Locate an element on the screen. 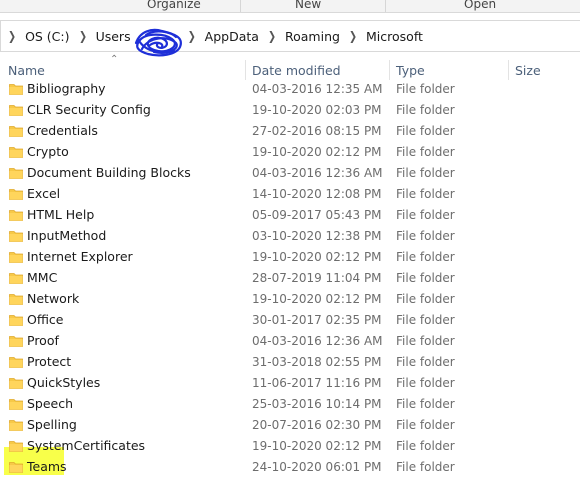  file-date-modified: 30-01-2017 02:35 PM is located at coordinates (317, 320).